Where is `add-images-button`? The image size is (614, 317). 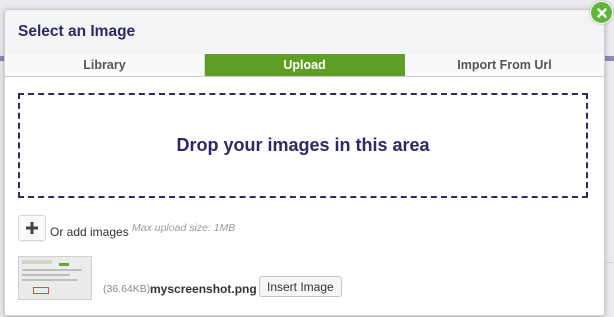
add-images-button is located at coordinates (32, 228).